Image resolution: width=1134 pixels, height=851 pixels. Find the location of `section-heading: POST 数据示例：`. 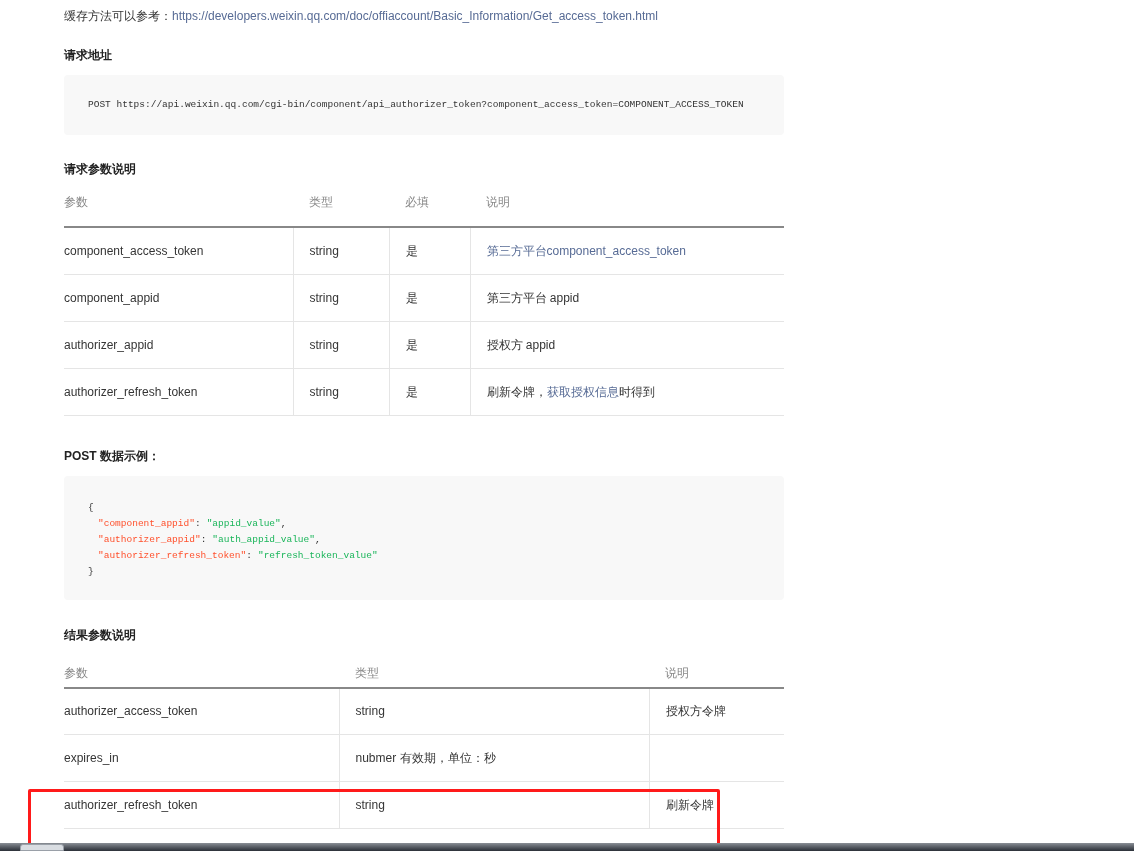

section-heading: POST 数据示例： is located at coordinates (112, 455).